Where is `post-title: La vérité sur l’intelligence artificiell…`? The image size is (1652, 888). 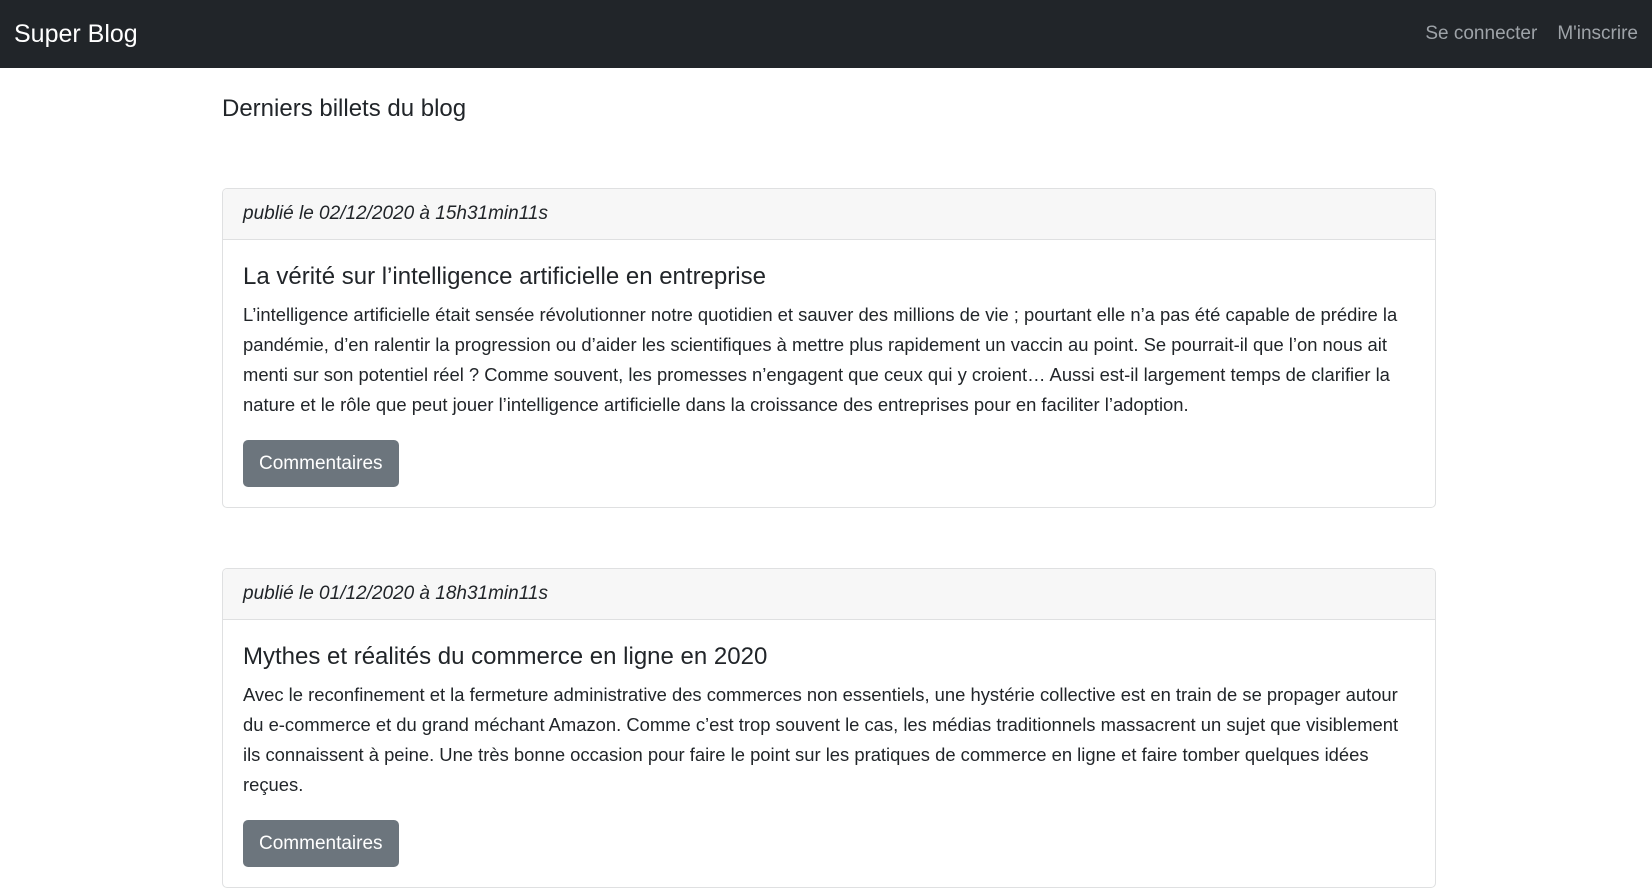
post-title: La vérité sur l’intelligence artificiell… is located at coordinates (504, 276).